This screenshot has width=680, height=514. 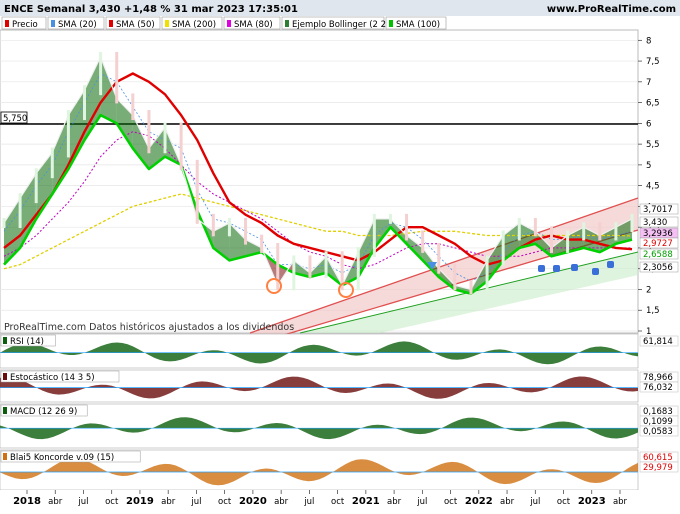 I want to click on x-tick-label: 2022, so click(x=479, y=501).